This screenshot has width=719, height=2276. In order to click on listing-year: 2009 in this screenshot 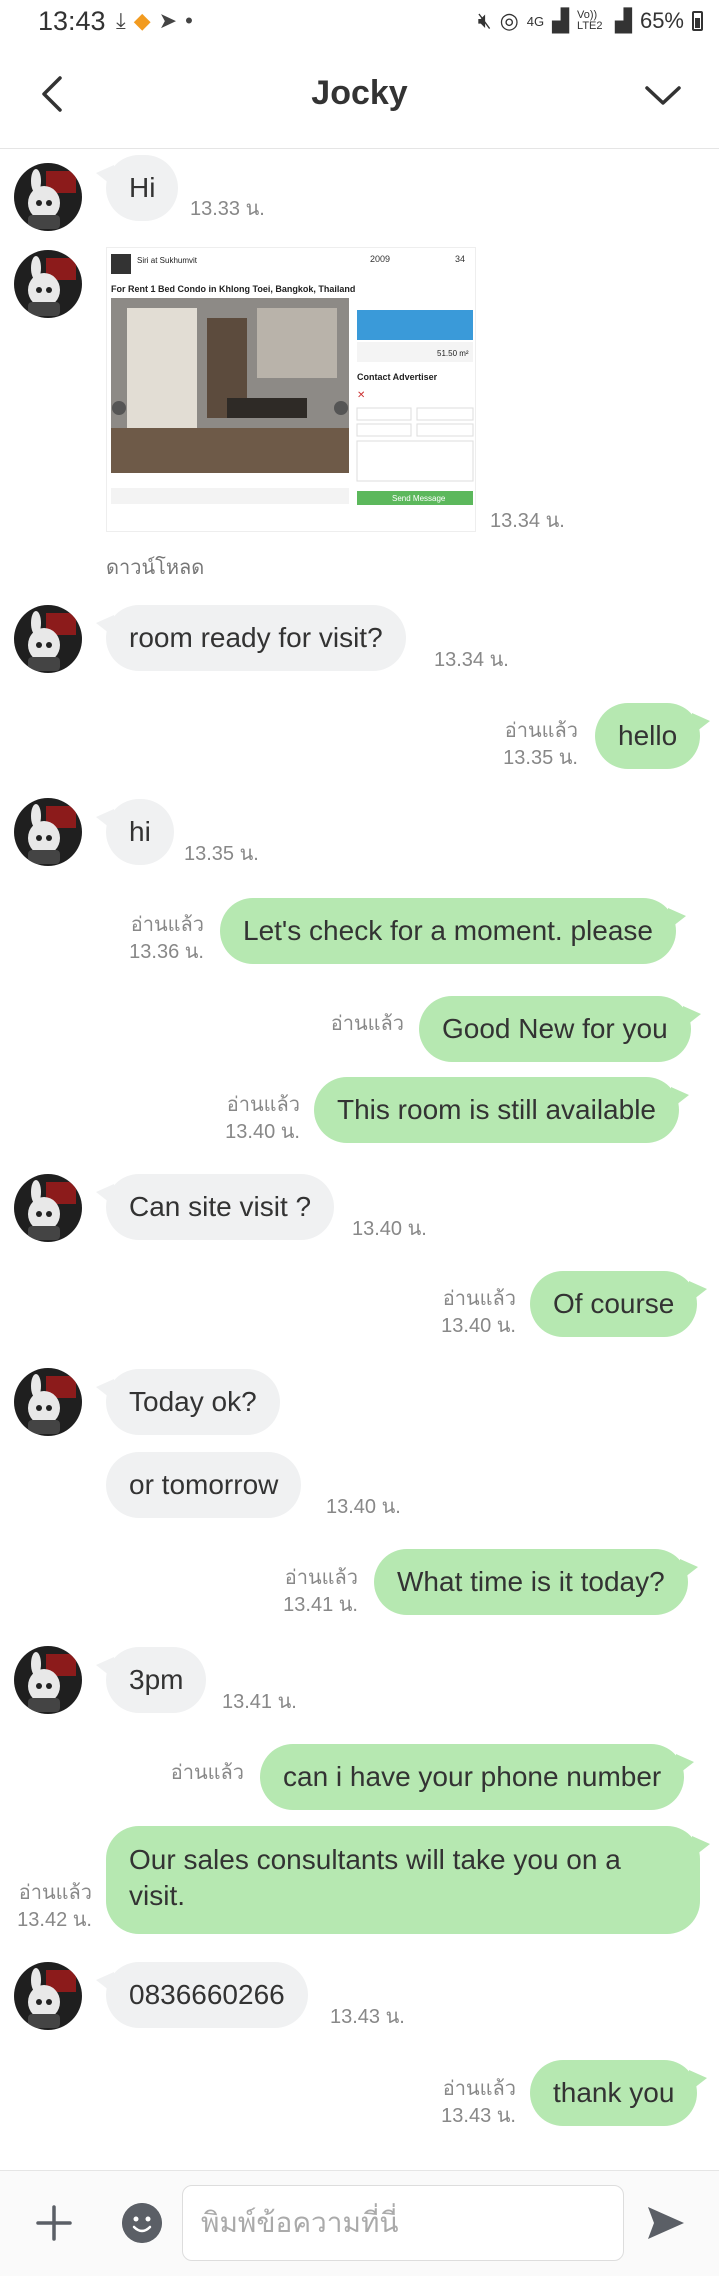, I will do `click(380, 259)`.